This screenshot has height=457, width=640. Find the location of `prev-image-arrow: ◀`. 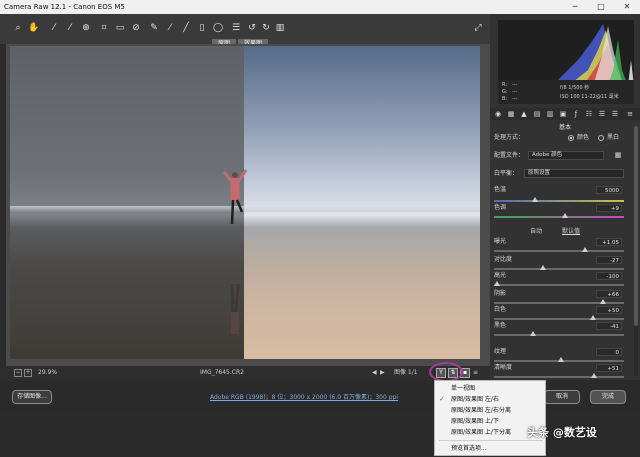

prev-image-arrow: ◀ is located at coordinates (374, 373).